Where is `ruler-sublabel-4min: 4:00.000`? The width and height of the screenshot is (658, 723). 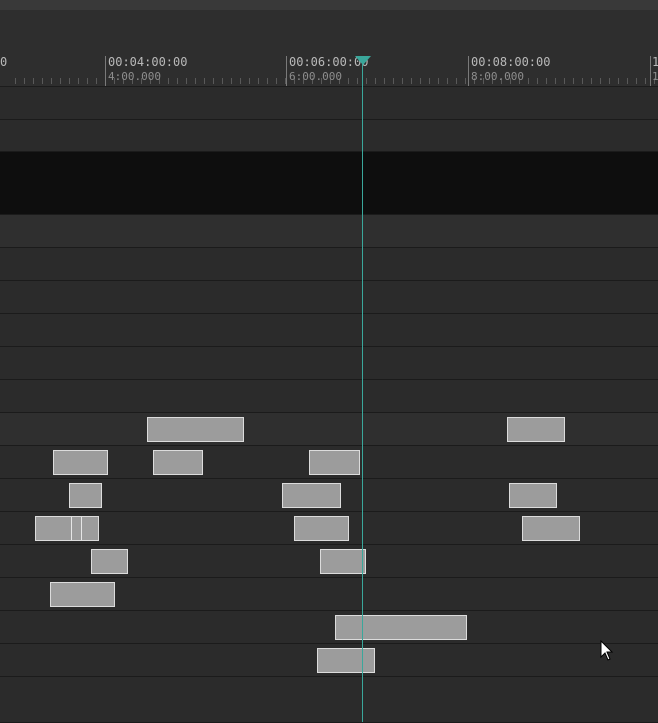 ruler-sublabel-4min: 4:00.000 is located at coordinates (134, 76).